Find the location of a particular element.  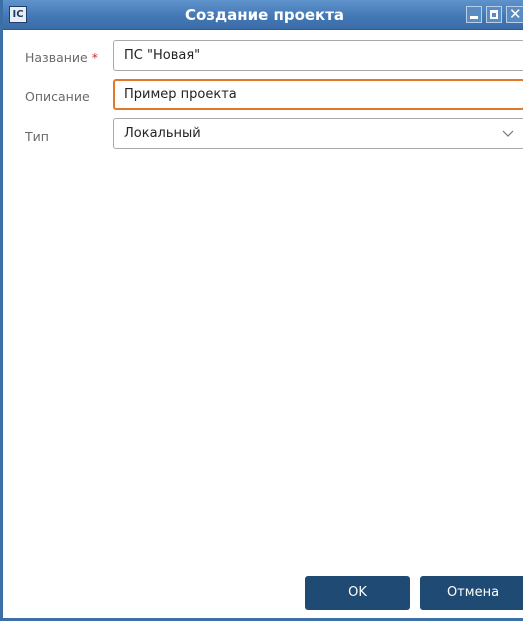

type-label: Тип is located at coordinates (37, 136).